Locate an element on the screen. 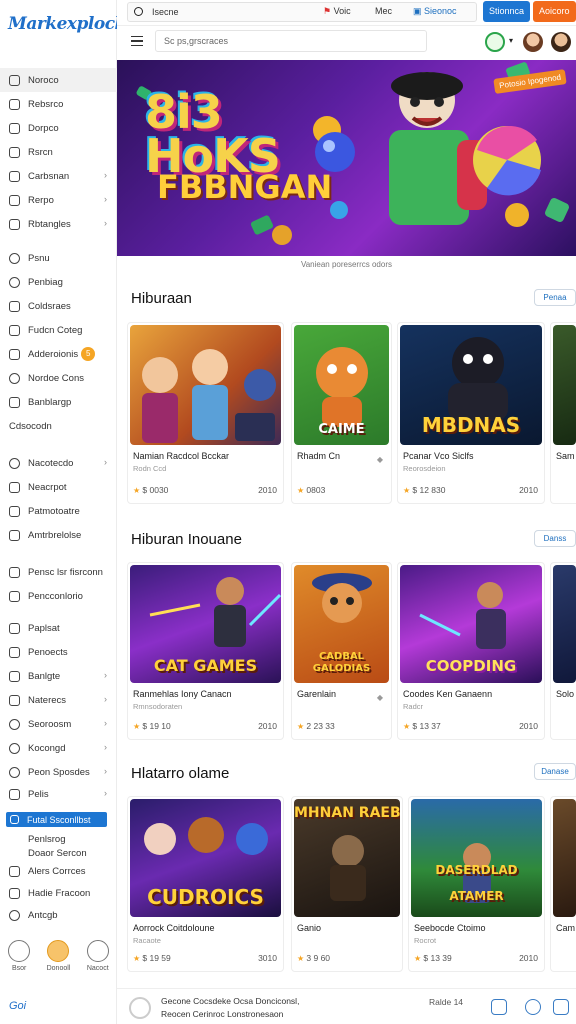 The width and height of the screenshot is (576, 1024). sidebar-item: Pensc lsr fisrconn is located at coordinates (58, 572).